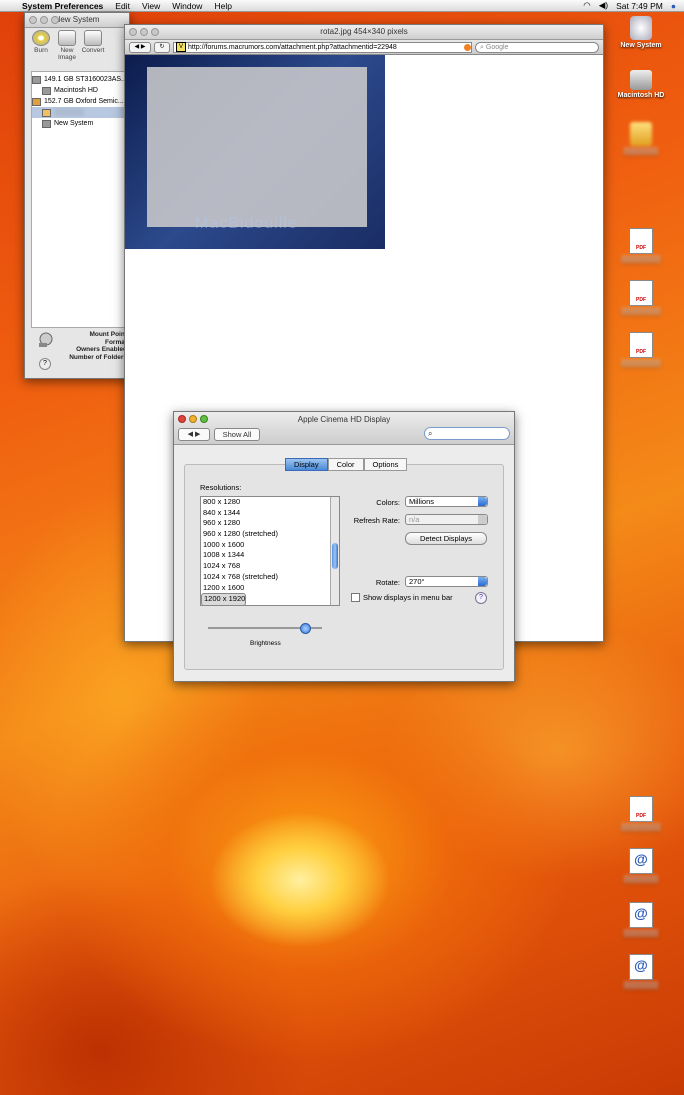  I want to click on burn-button: Burn, so click(41, 45).